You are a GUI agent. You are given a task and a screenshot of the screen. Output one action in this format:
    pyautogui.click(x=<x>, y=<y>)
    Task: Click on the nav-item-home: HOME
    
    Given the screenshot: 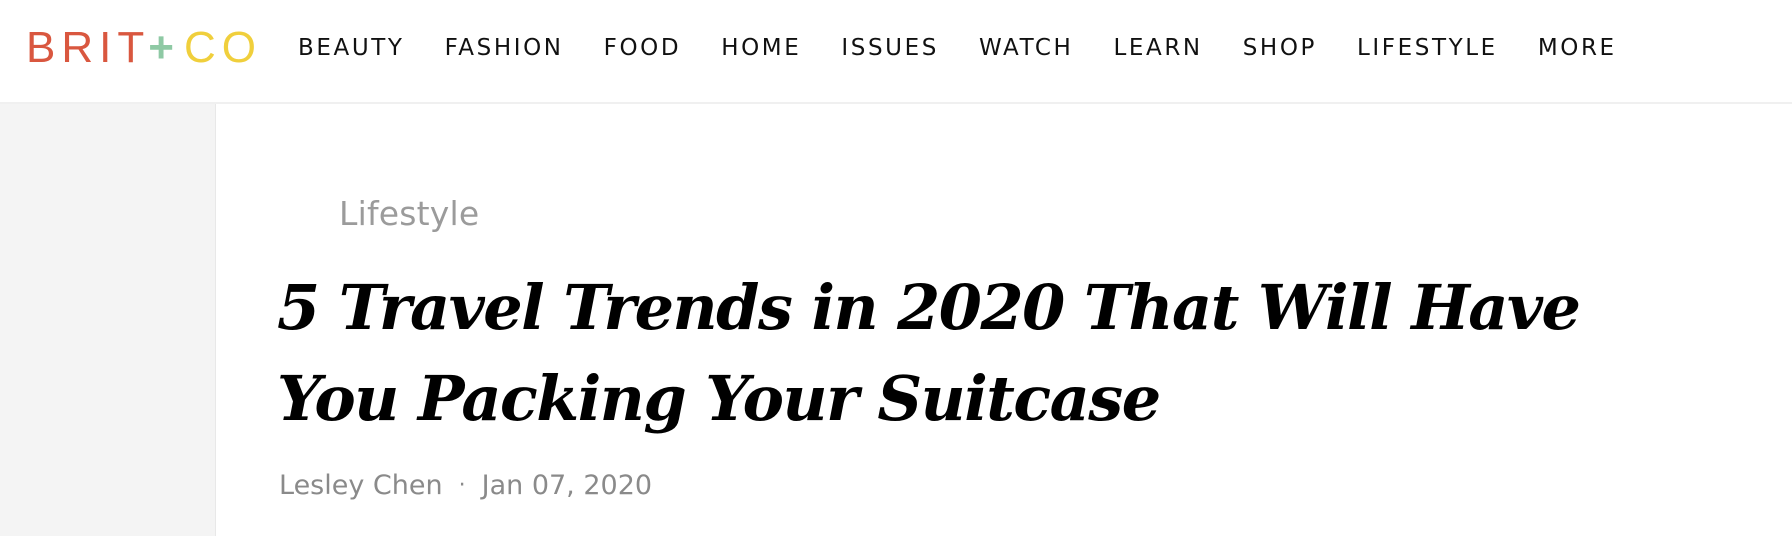 What is the action you would take?
    pyautogui.click(x=761, y=48)
    